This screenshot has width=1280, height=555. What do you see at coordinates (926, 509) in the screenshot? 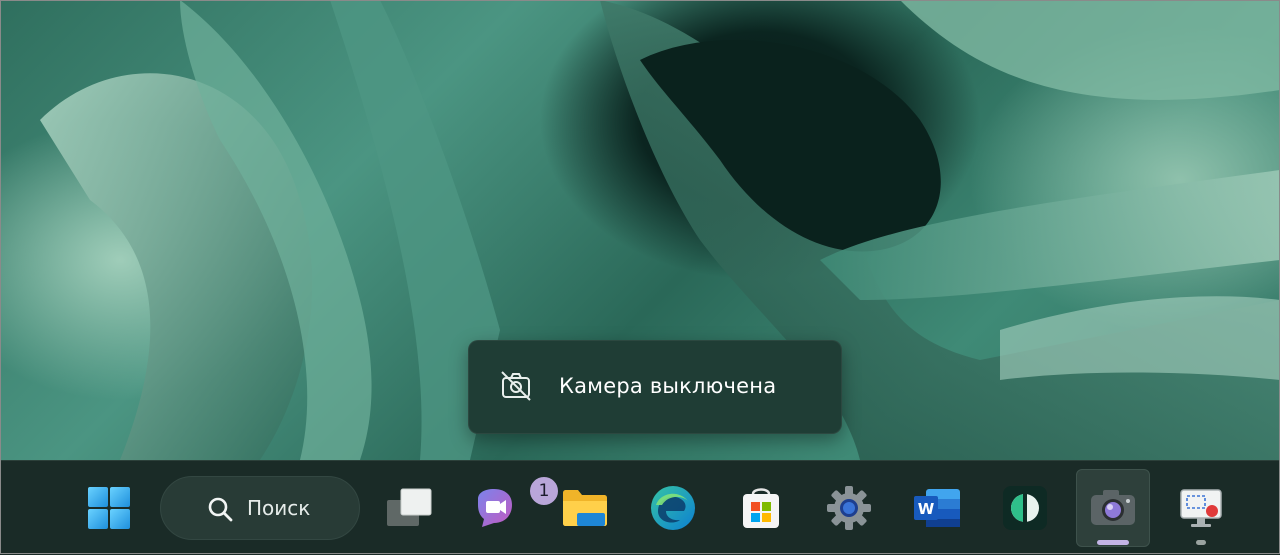
I see `svg-text: W` at bounding box center [926, 509].